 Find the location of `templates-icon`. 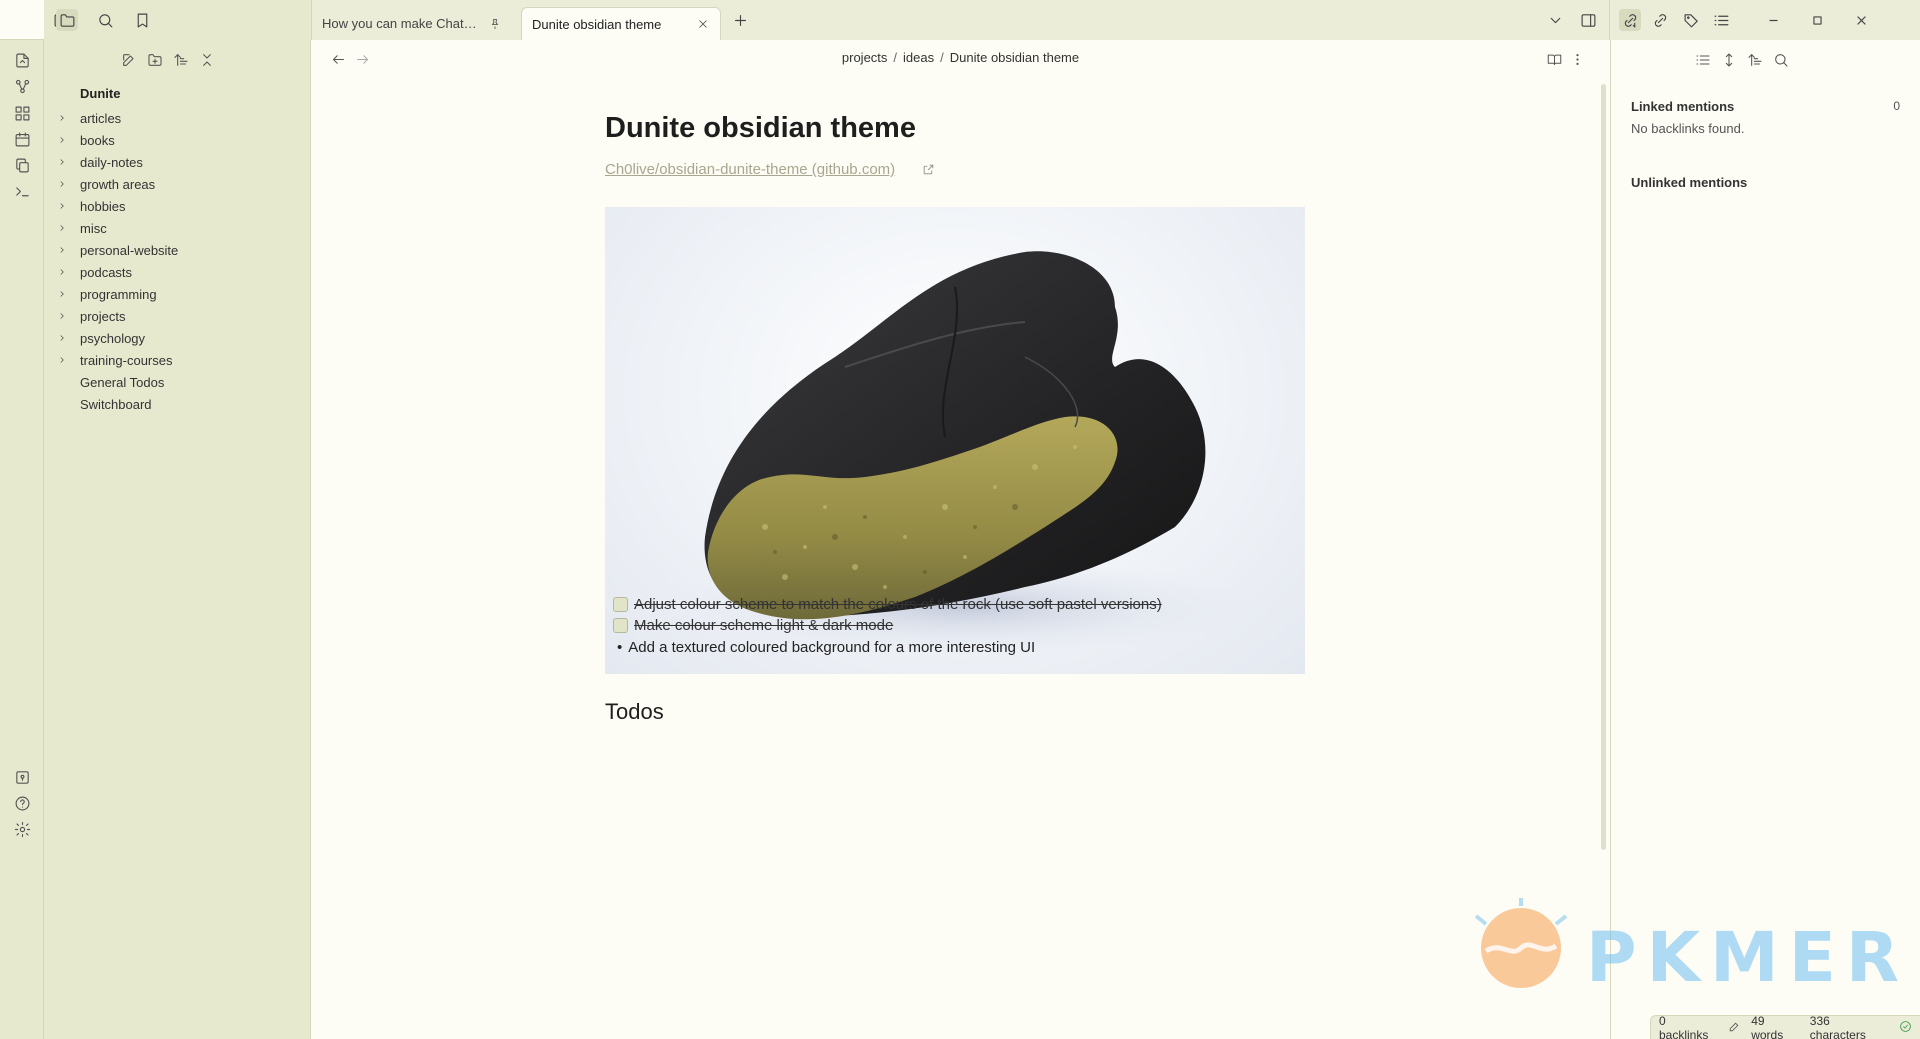

templates-icon is located at coordinates (22, 165).